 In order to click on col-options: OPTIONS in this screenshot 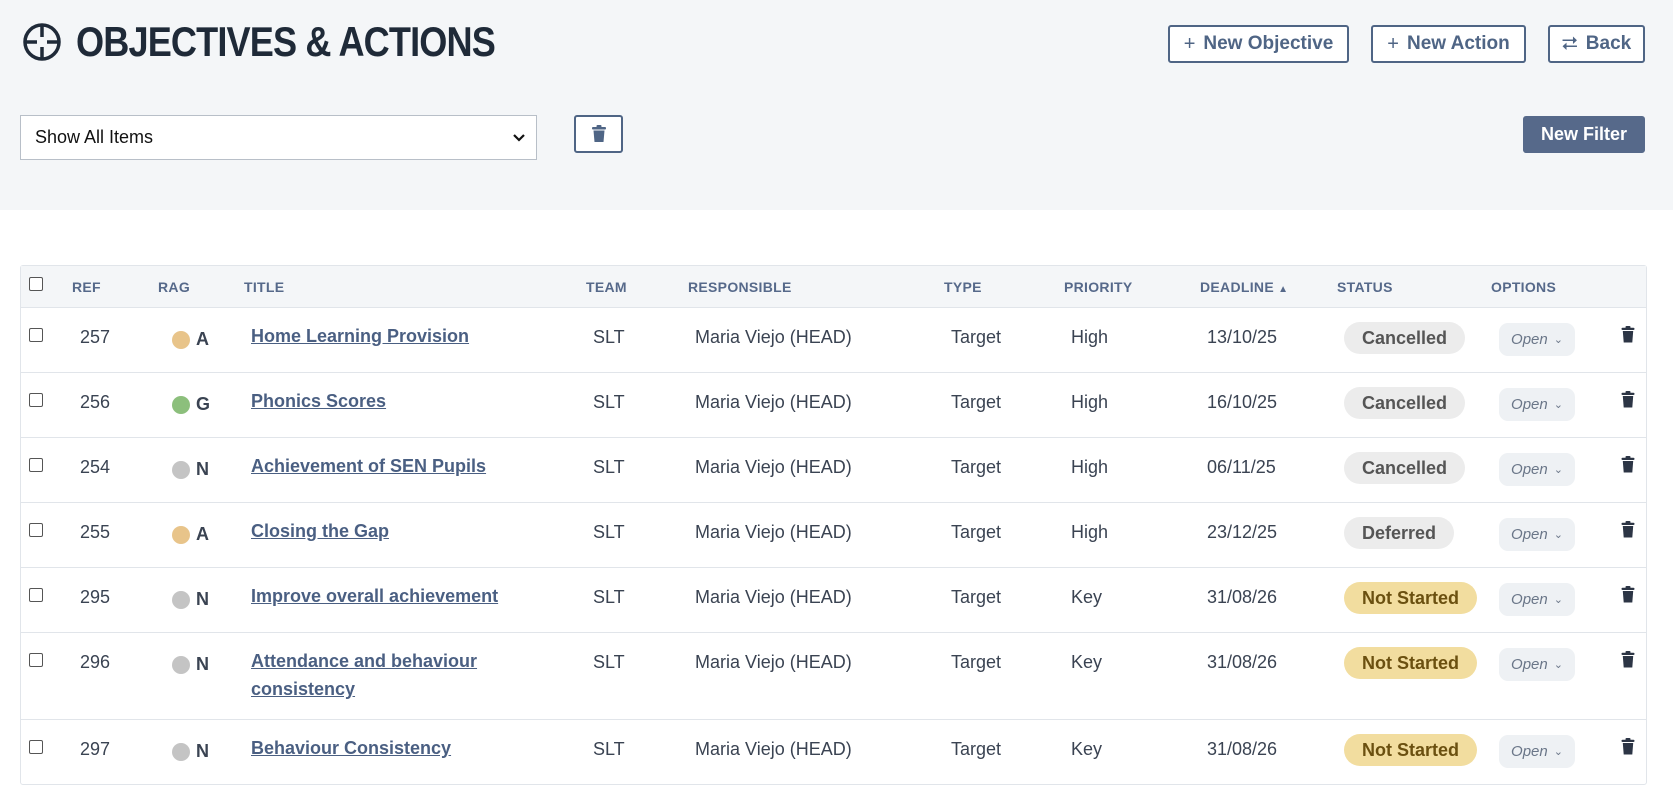, I will do `click(1524, 287)`.